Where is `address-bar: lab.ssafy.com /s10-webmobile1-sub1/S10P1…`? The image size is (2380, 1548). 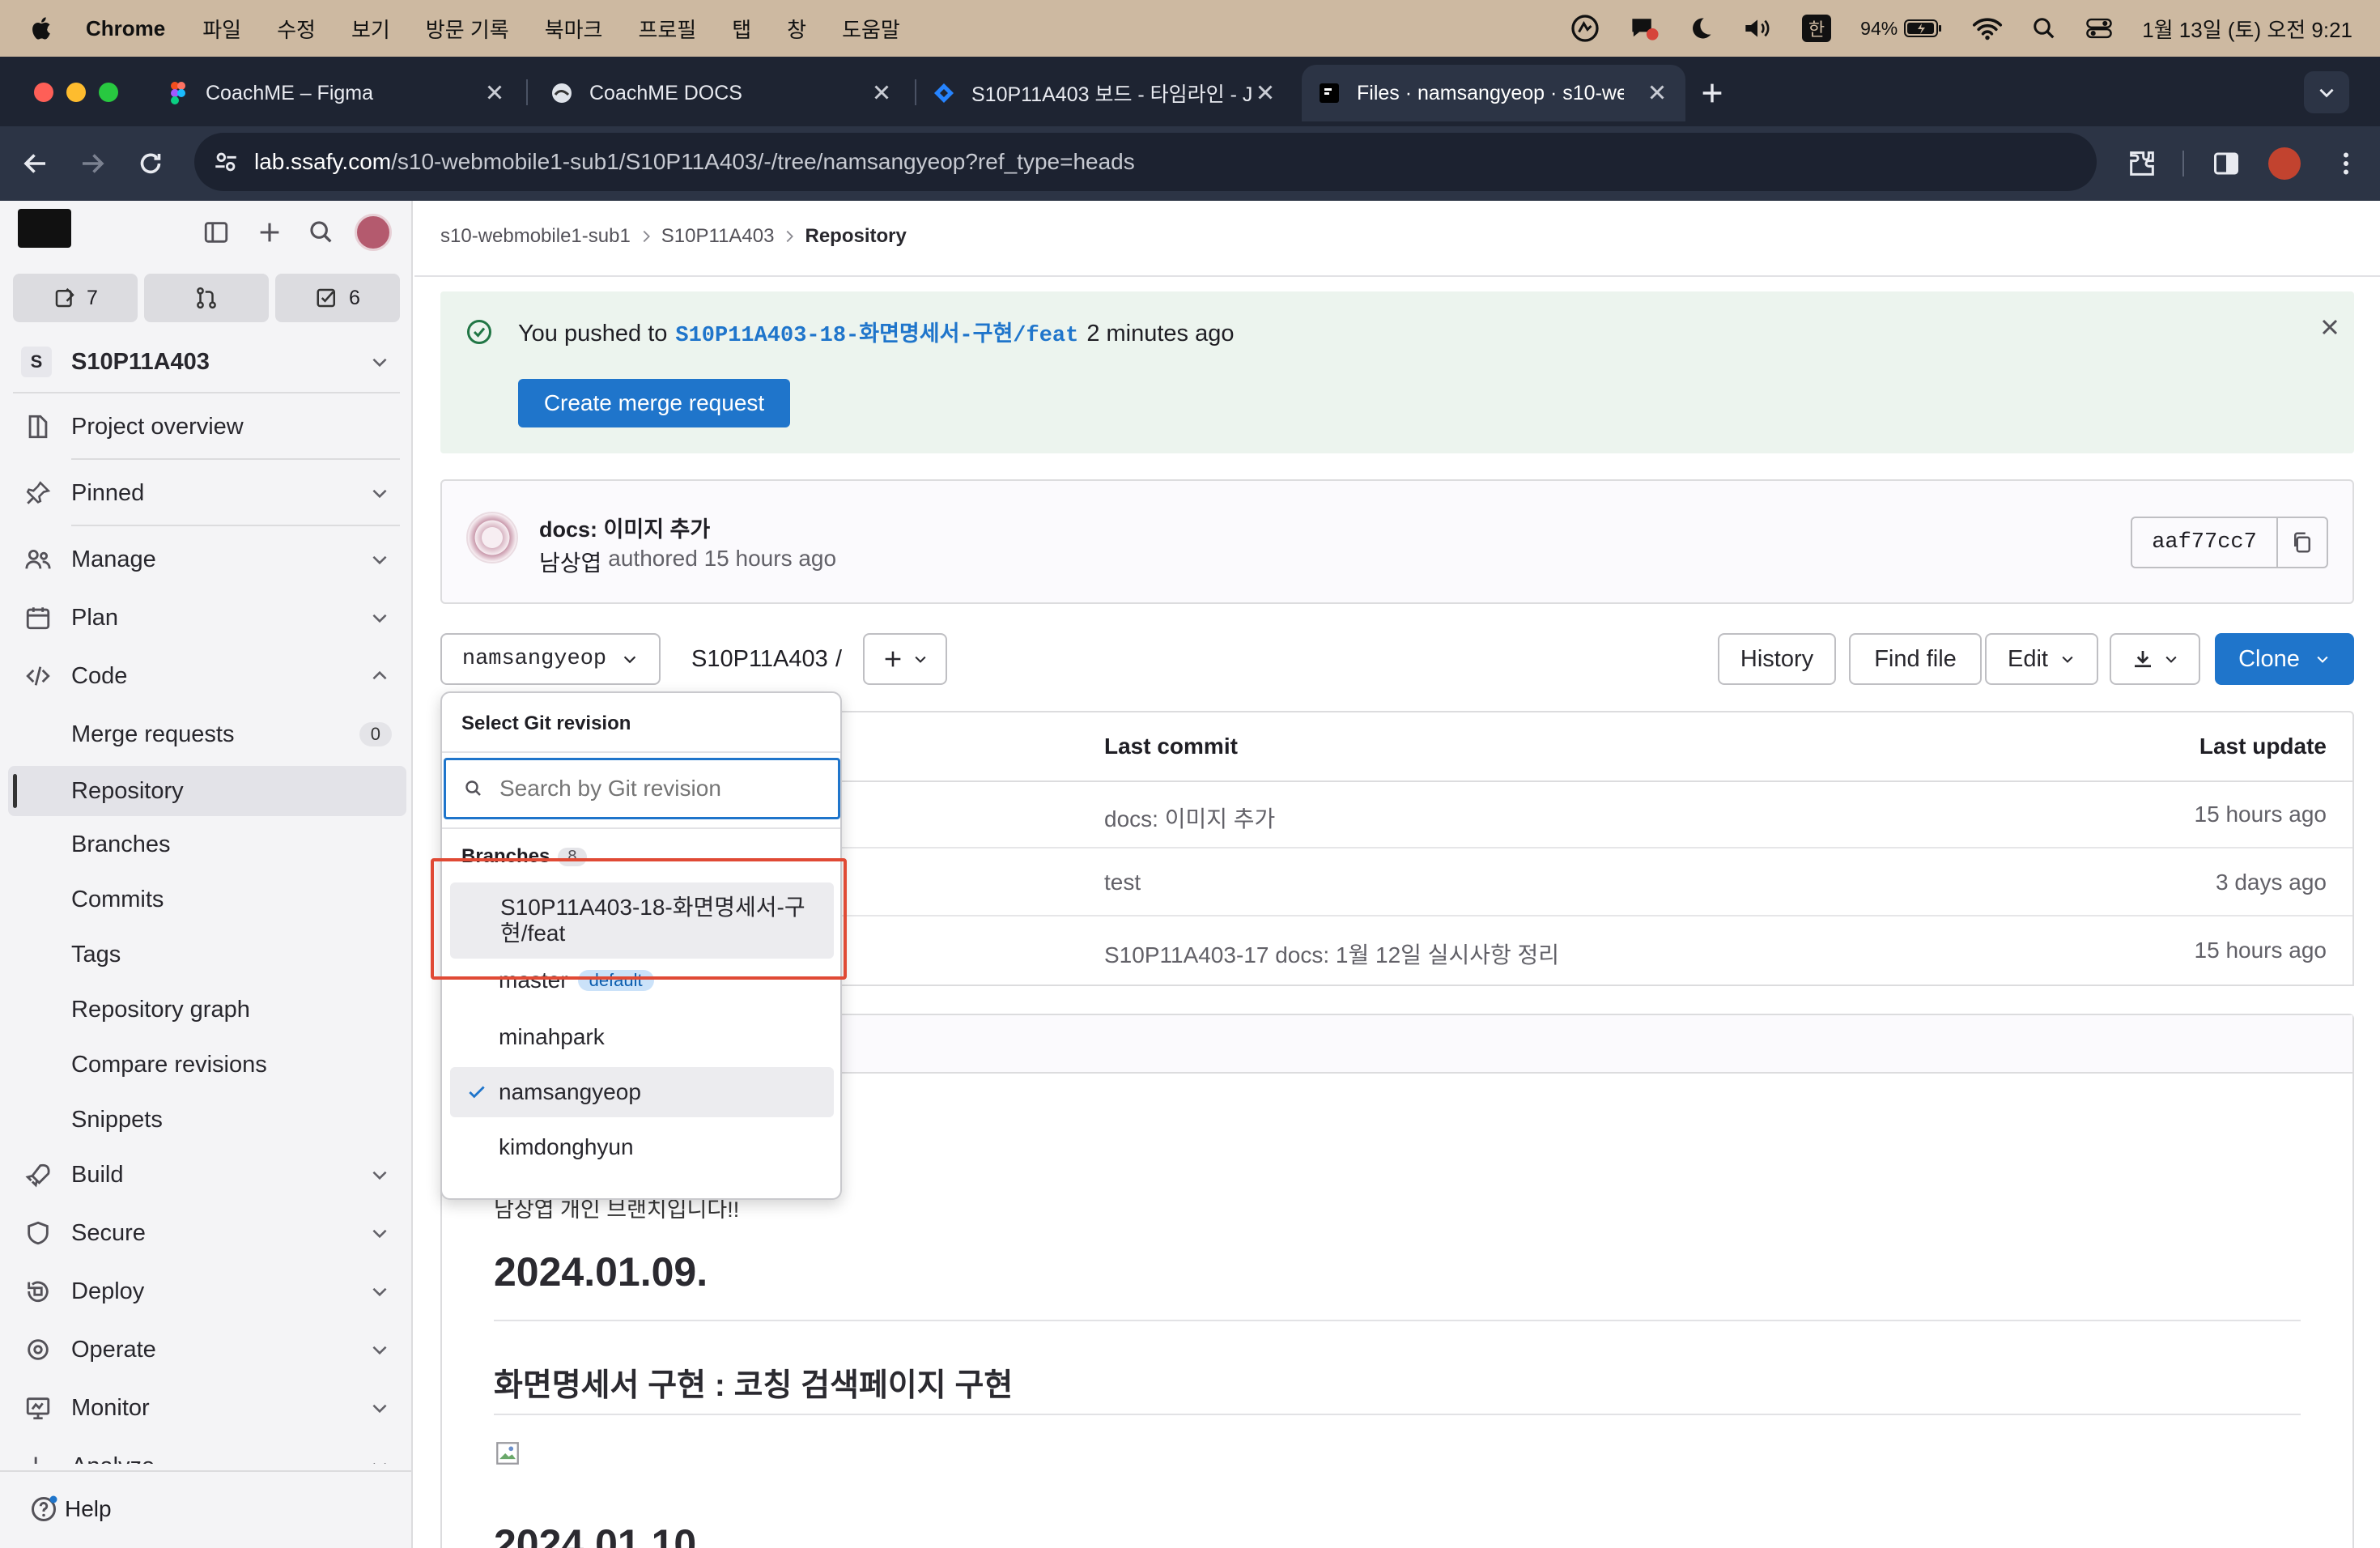 address-bar: lab.ssafy.com /s10-webmobile1-sub1/S10P1… is located at coordinates (1145, 162).